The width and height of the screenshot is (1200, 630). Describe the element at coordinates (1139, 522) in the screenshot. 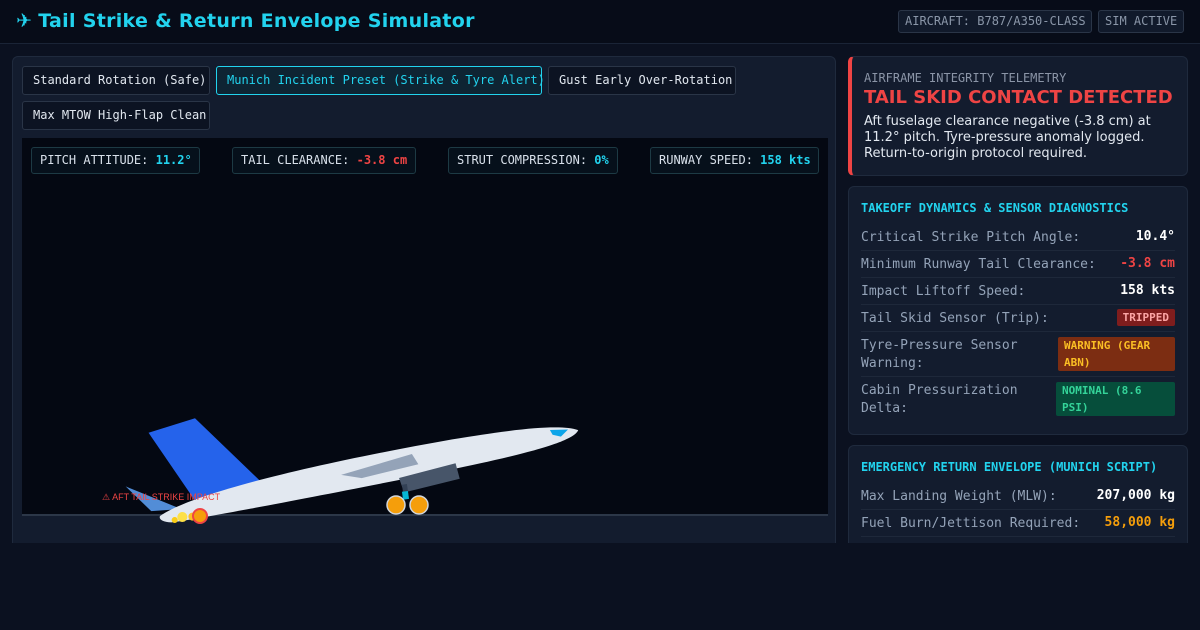

I see `return-row-value: 58,000 kg` at that location.